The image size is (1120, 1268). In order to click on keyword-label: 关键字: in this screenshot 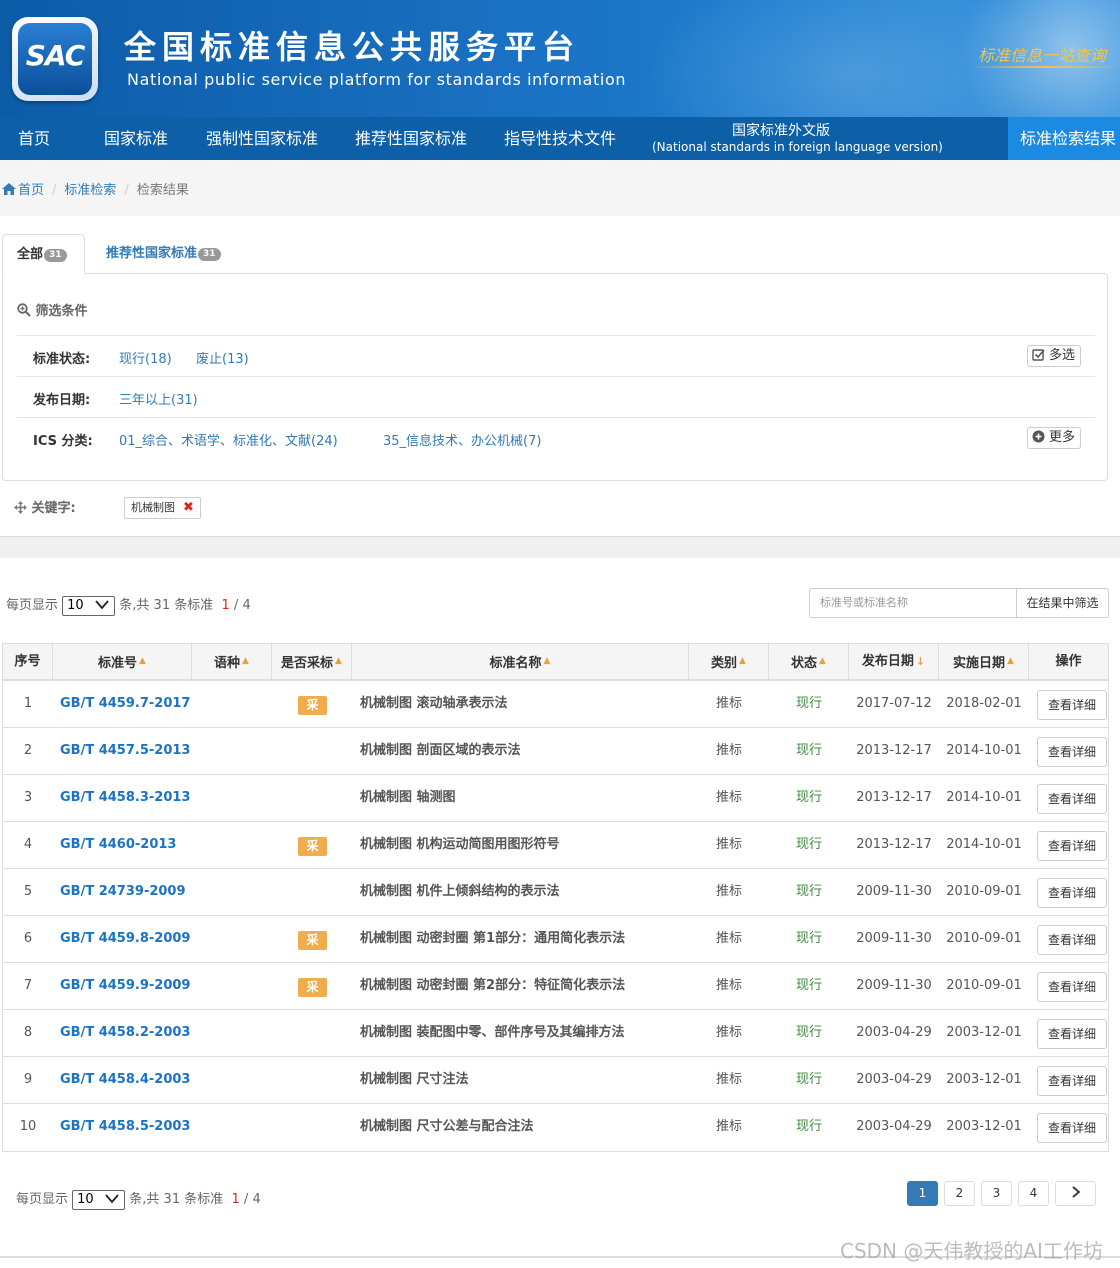, I will do `click(53, 508)`.